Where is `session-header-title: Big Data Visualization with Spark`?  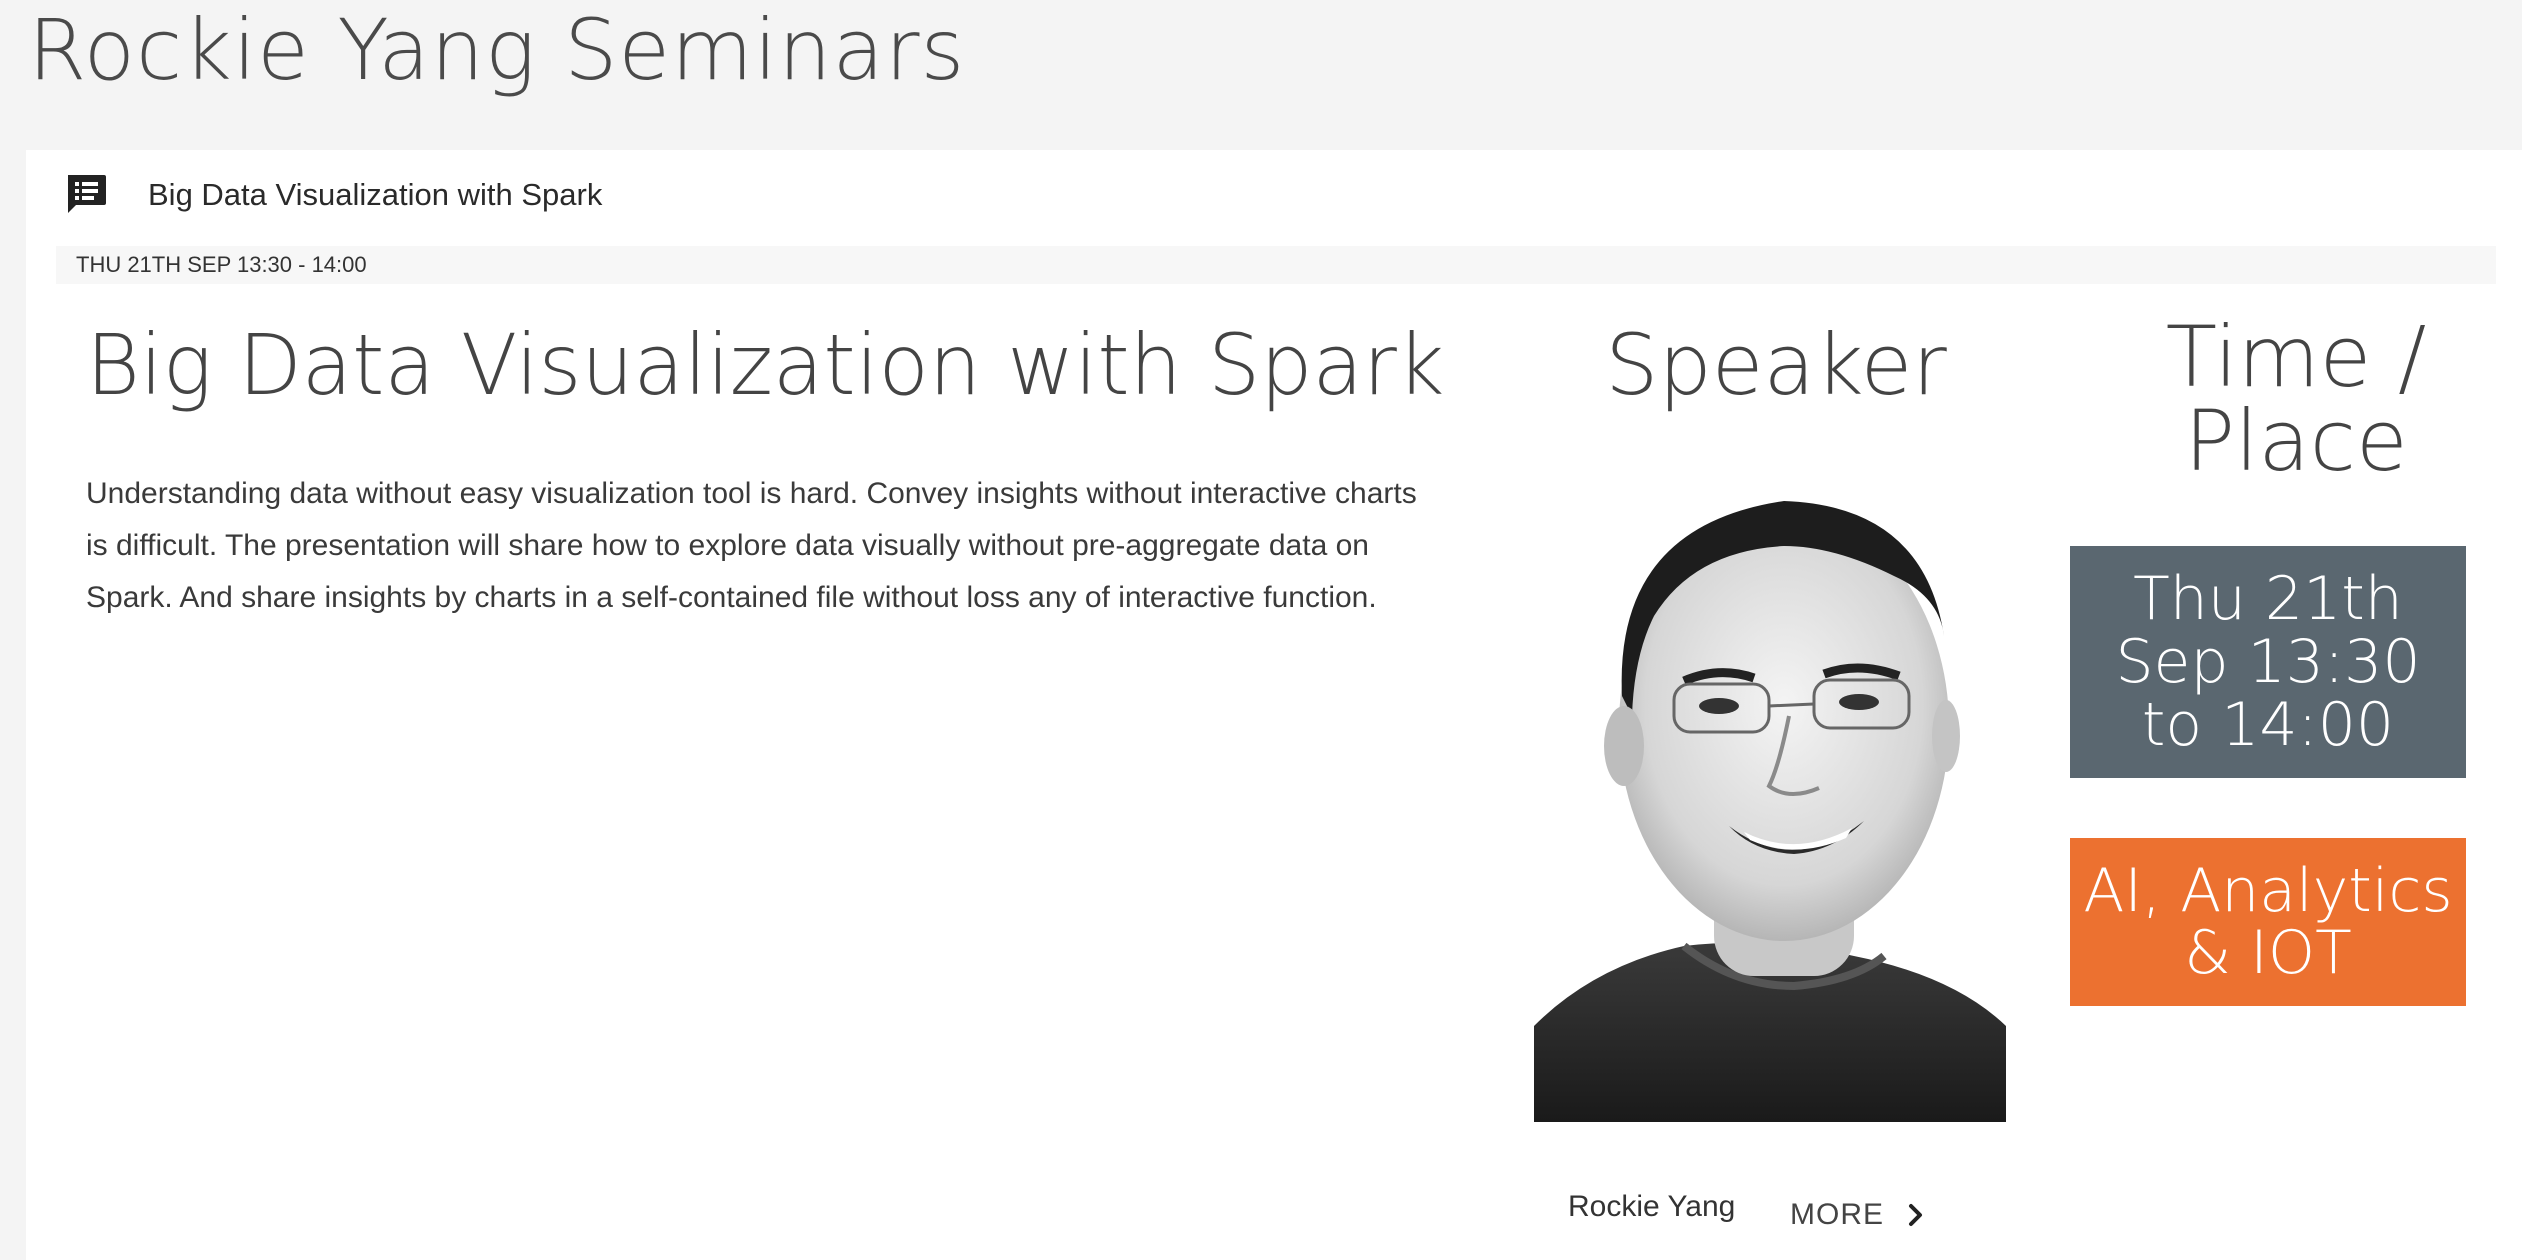 session-header-title: Big Data Visualization with Spark is located at coordinates (375, 194).